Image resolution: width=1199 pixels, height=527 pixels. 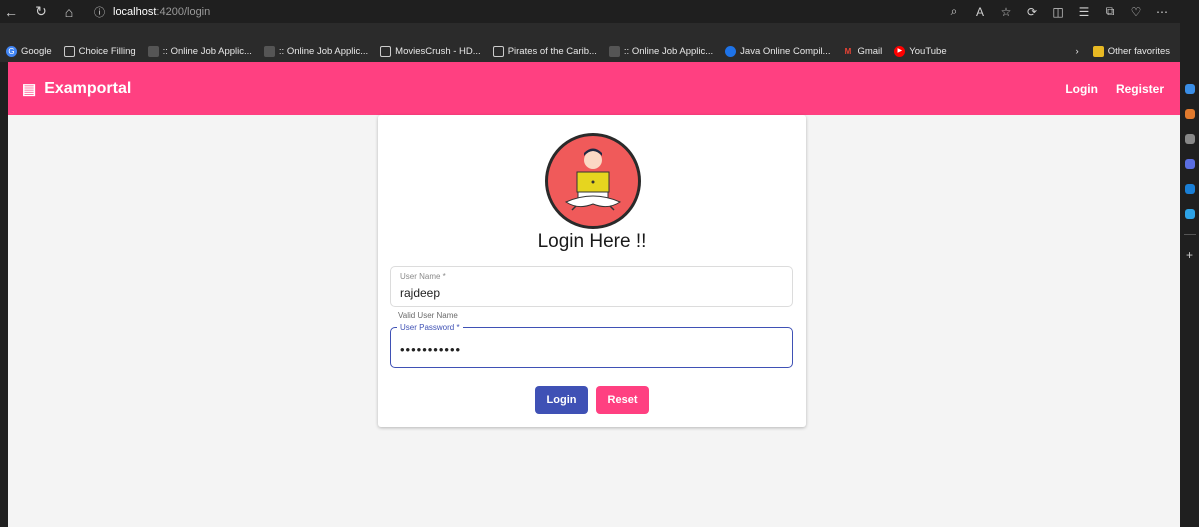 What do you see at coordinates (594, 88) in the screenshot?
I see `app-header: ▤ Examportal Login Register` at bounding box center [594, 88].